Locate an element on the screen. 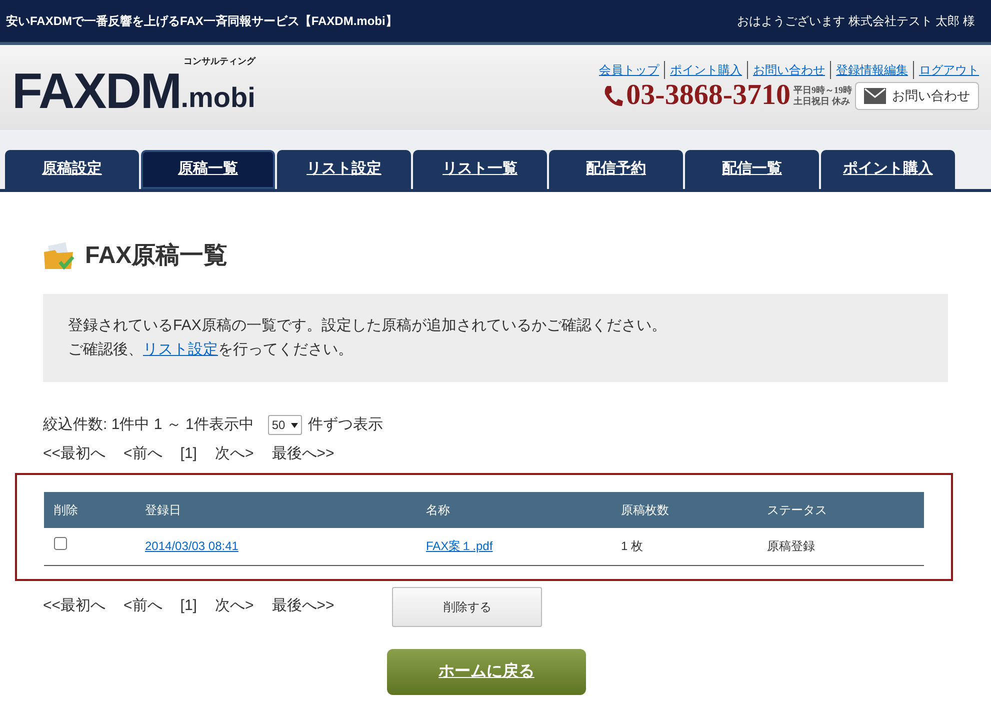 Image resolution: width=991 pixels, height=718 pixels. nav-tab: 原稿一覧 is located at coordinates (208, 169).